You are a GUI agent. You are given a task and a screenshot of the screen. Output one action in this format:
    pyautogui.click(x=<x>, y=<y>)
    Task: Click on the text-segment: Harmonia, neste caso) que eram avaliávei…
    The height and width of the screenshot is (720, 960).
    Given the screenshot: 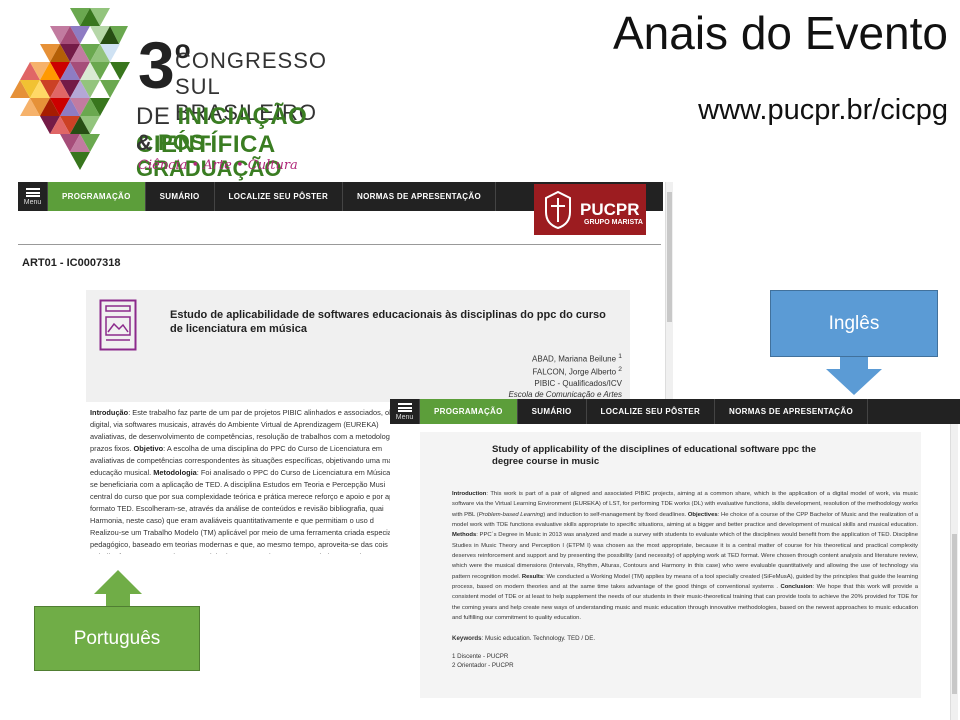 What is the action you would take?
    pyautogui.click(x=232, y=520)
    